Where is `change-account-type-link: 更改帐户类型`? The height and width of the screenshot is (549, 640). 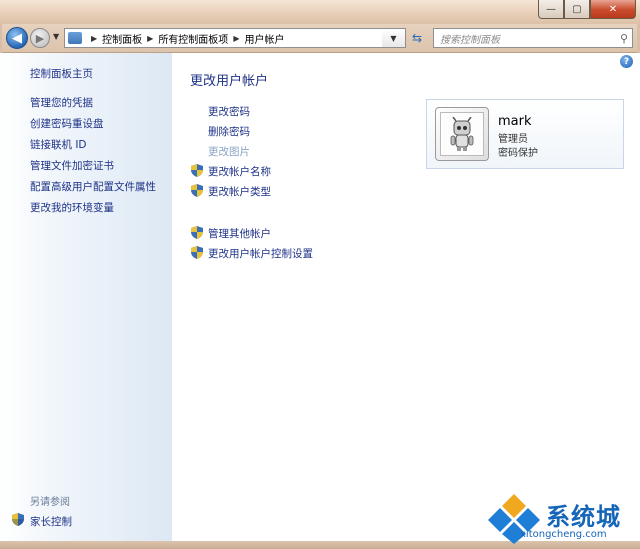
change-account-type-link: 更改帐户类型 is located at coordinates (239, 191).